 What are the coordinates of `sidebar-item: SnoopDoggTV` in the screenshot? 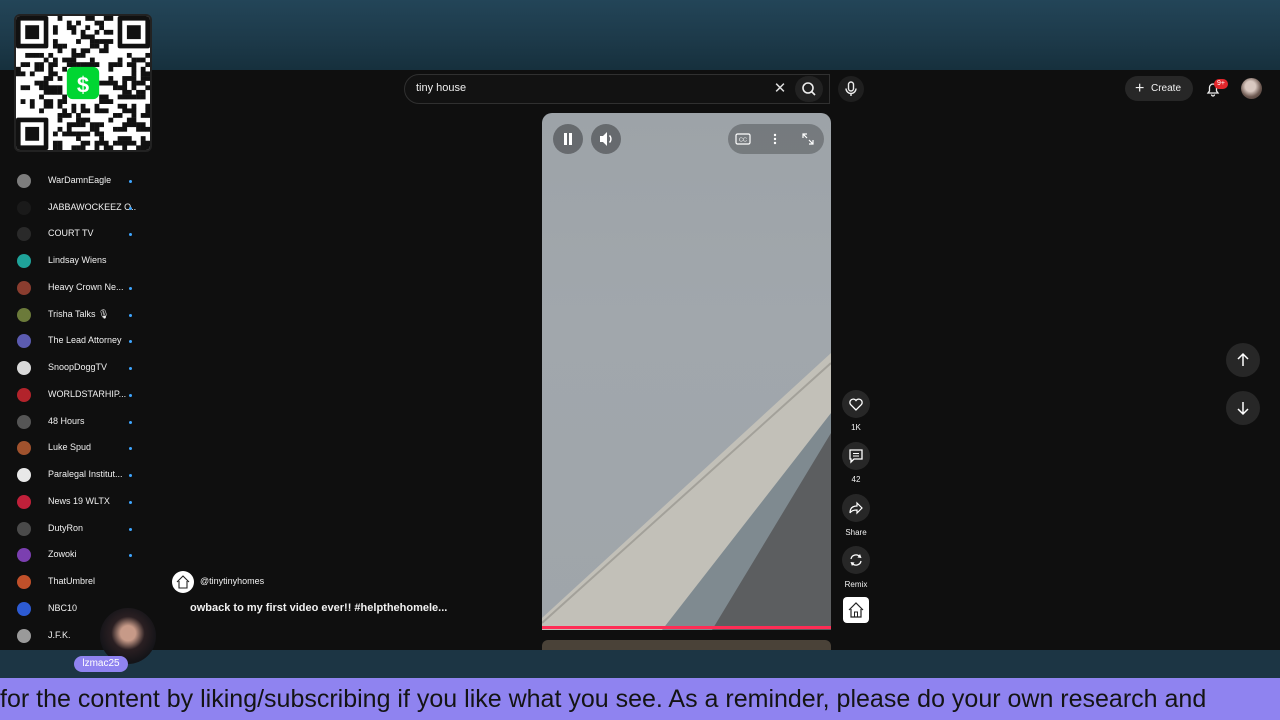 It's located at (75, 368).